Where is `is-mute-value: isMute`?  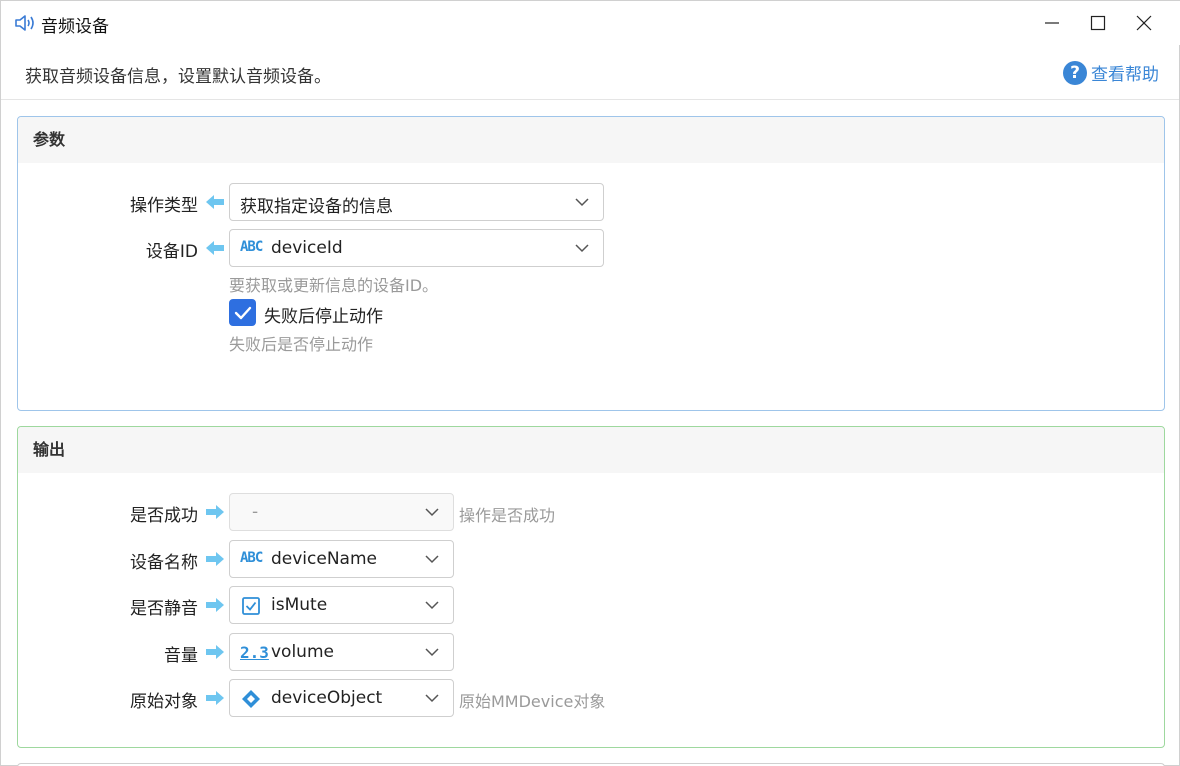
is-mute-value: isMute is located at coordinates (299, 605).